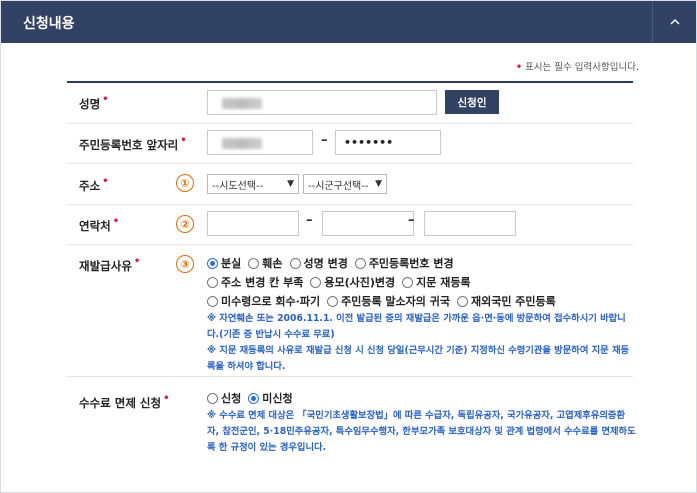  I want to click on name-field, so click(322, 102).